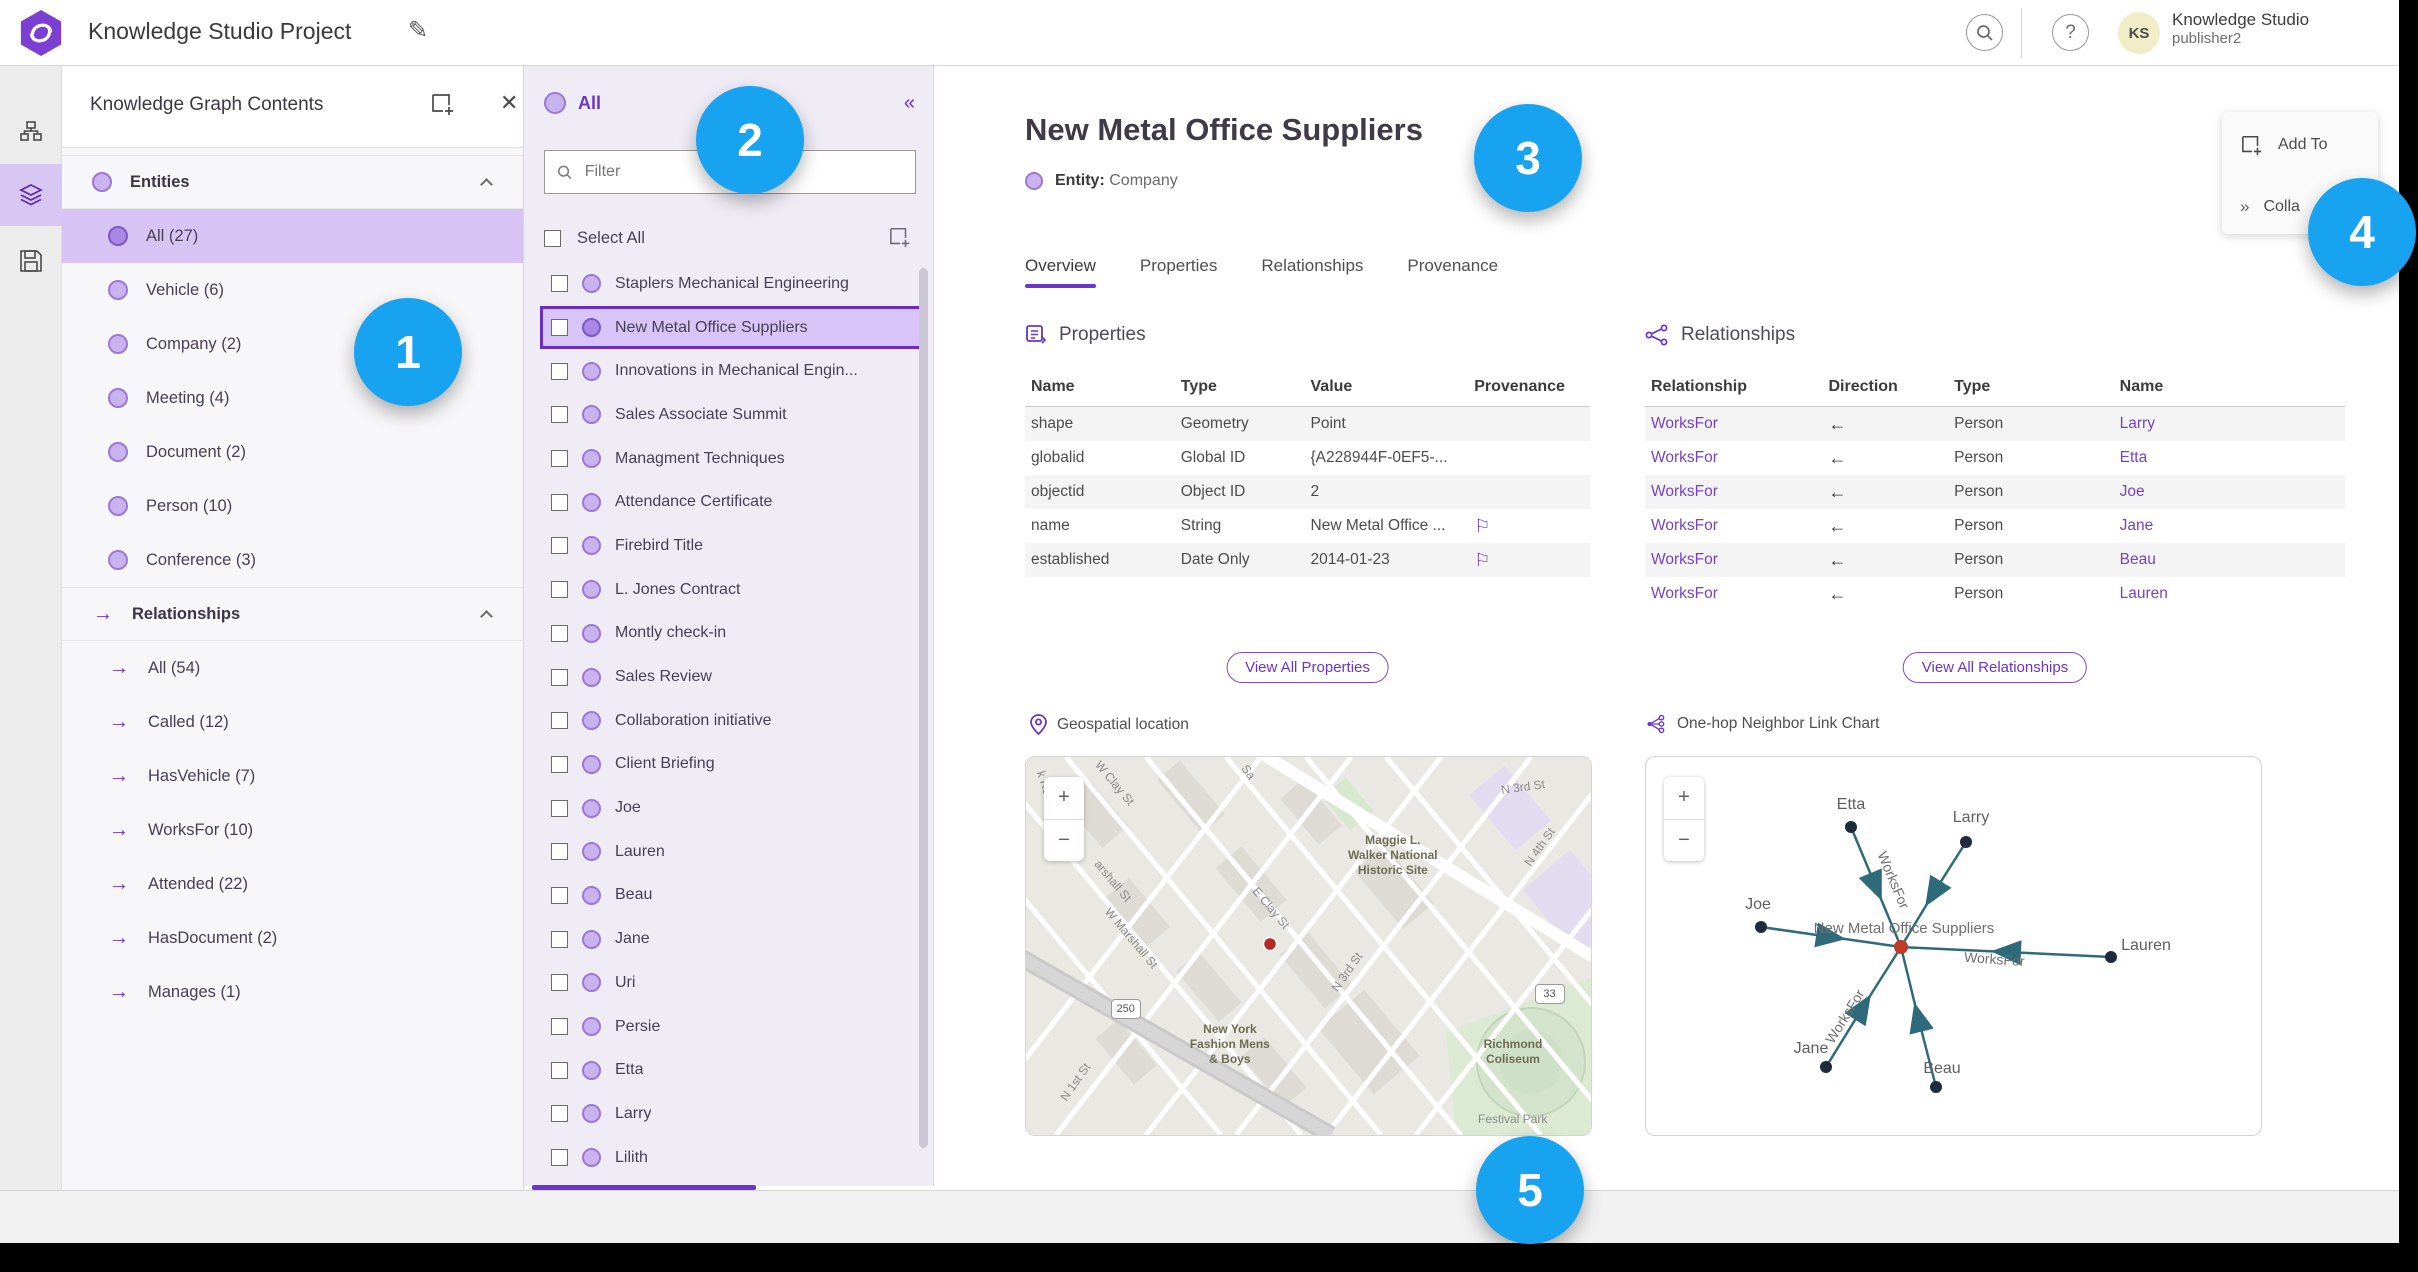 The width and height of the screenshot is (2418, 1272). What do you see at coordinates (731, 546) in the screenshot?
I see `entity-list-item: Firebird Title` at bounding box center [731, 546].